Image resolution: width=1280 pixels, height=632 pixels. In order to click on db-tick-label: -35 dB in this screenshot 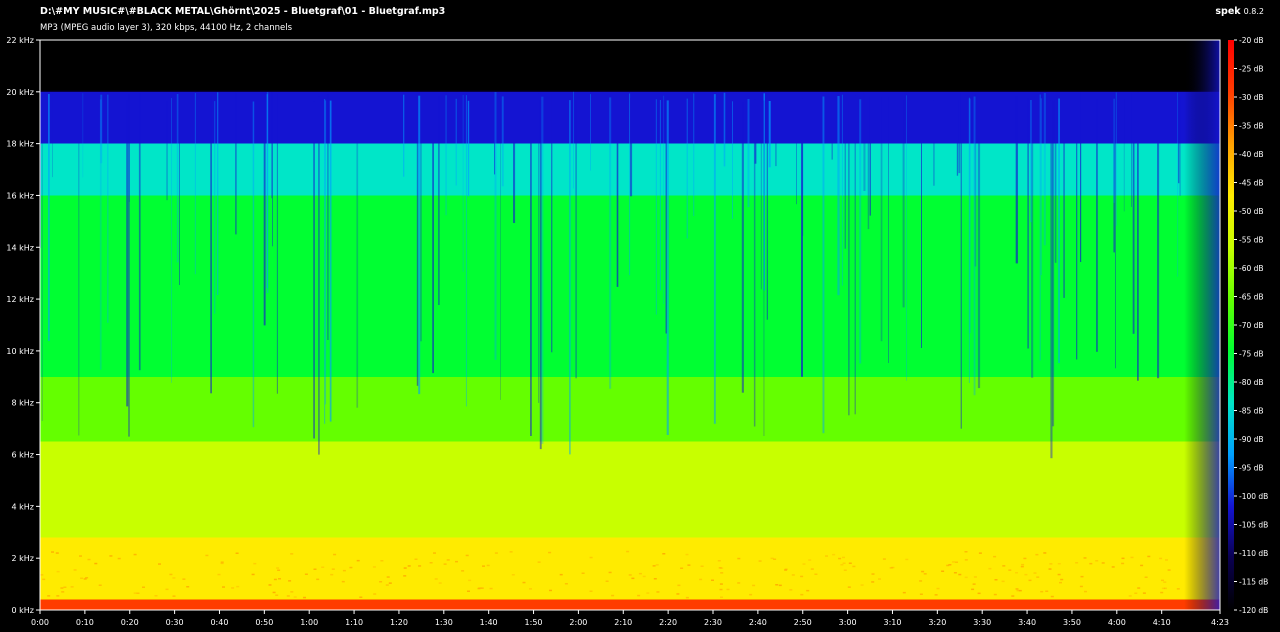, I will do `click(1251, 126)`.